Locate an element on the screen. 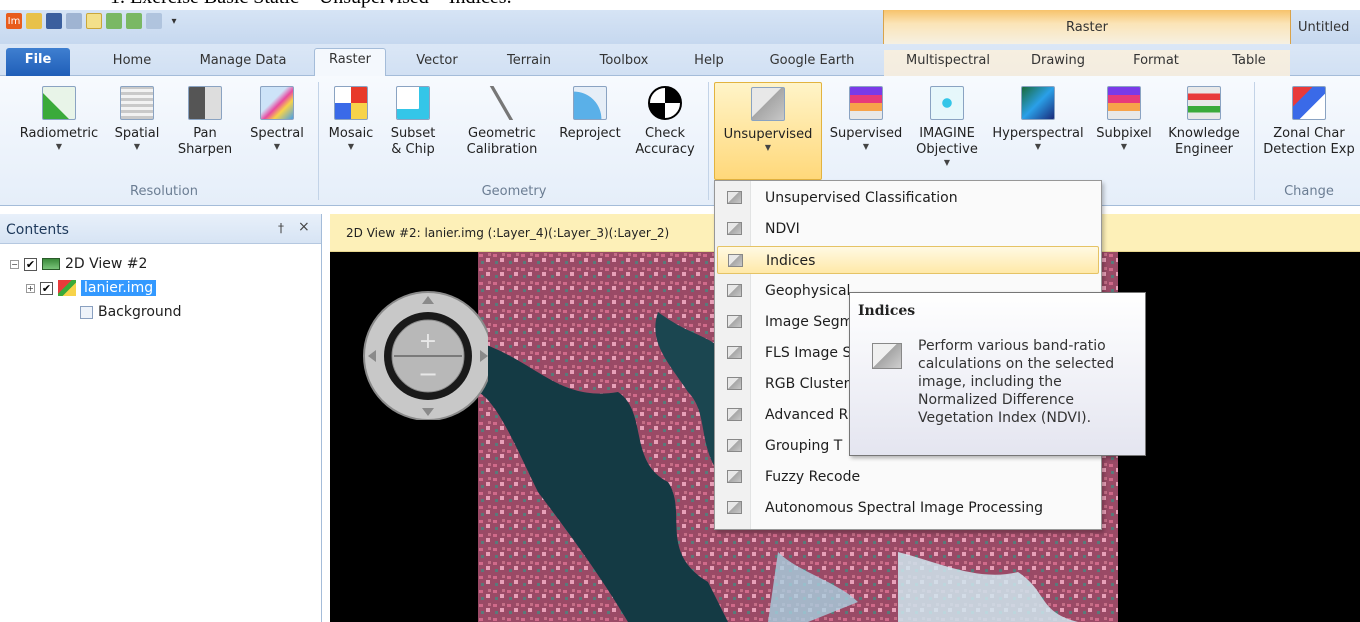 The image size is (1360, 622). zoom-out-icon is located at coordinates (134, 21).